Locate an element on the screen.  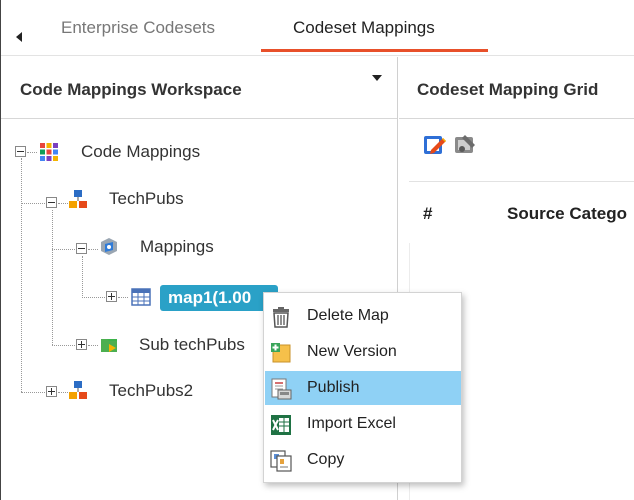
active-tab-indicator is located at coordinates (374, 50).